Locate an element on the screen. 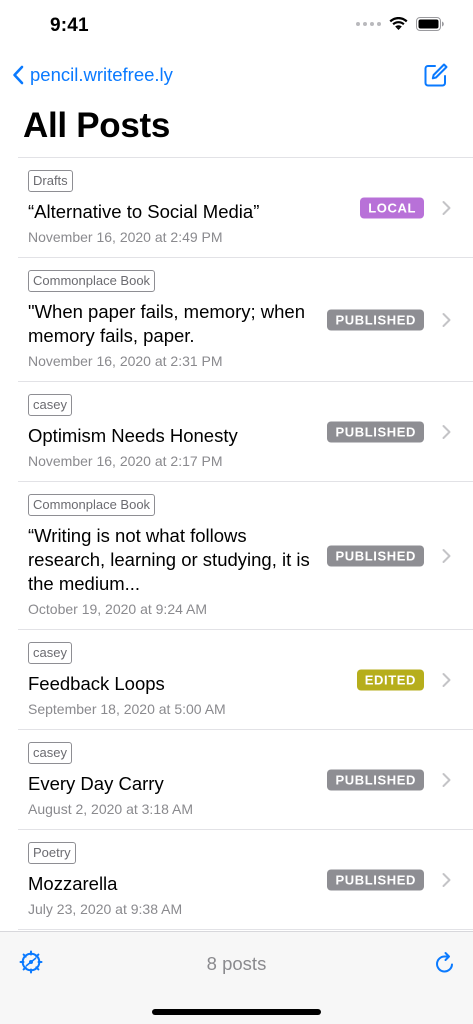 Image resolution: width=473 pixels, height=1024 pixels. status-icons is located at coordinates (400, 24).